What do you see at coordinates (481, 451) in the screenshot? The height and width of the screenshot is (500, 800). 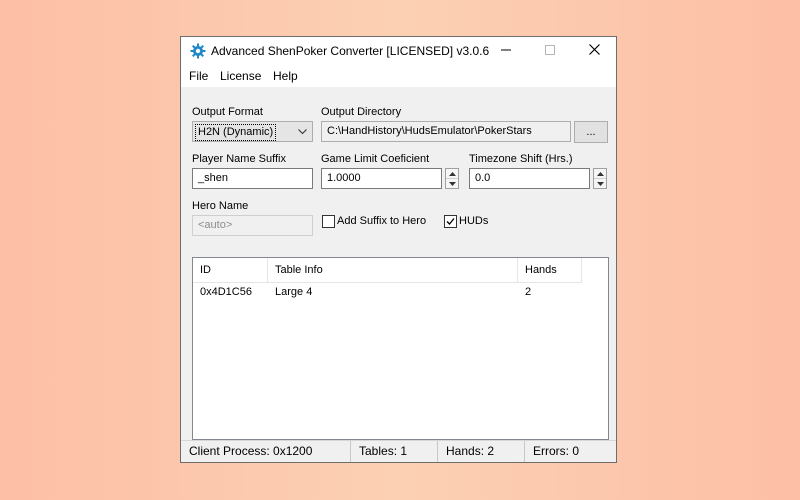 I see `status-hands: Hands: 2` at bounding box center [481, 451].